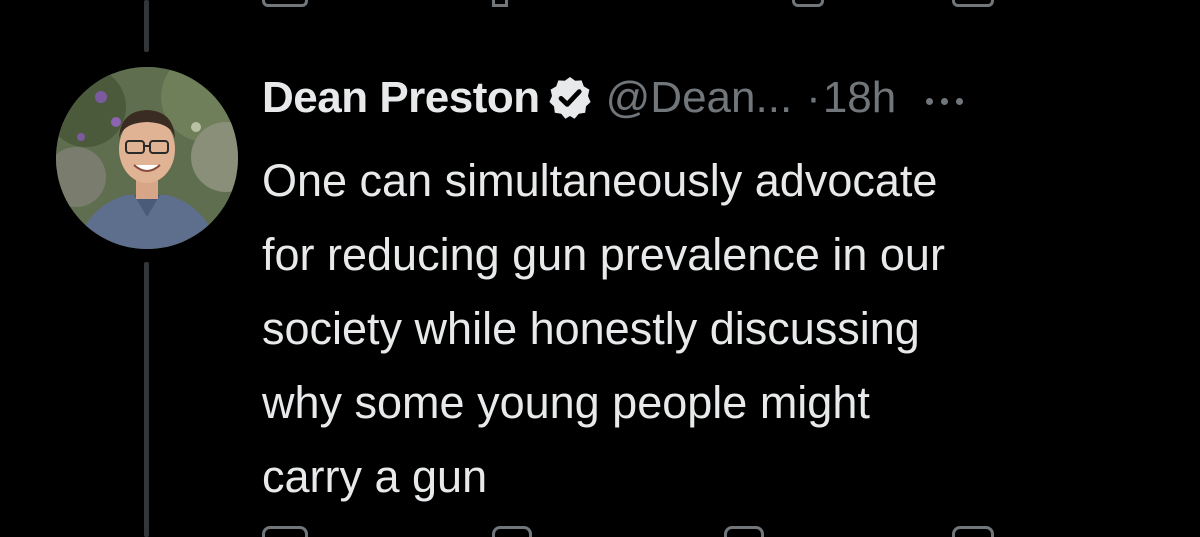  Describe the element at coordinates (285, 3) in the screenshot. I see `previous-reply-icon` at that location.